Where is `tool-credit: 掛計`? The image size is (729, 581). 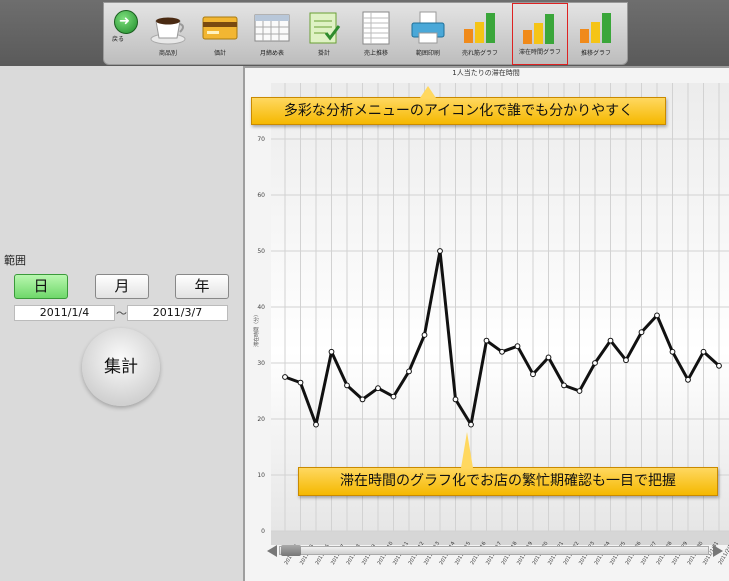 tool-credit: 掛計 is located at coordinates (324, 34).